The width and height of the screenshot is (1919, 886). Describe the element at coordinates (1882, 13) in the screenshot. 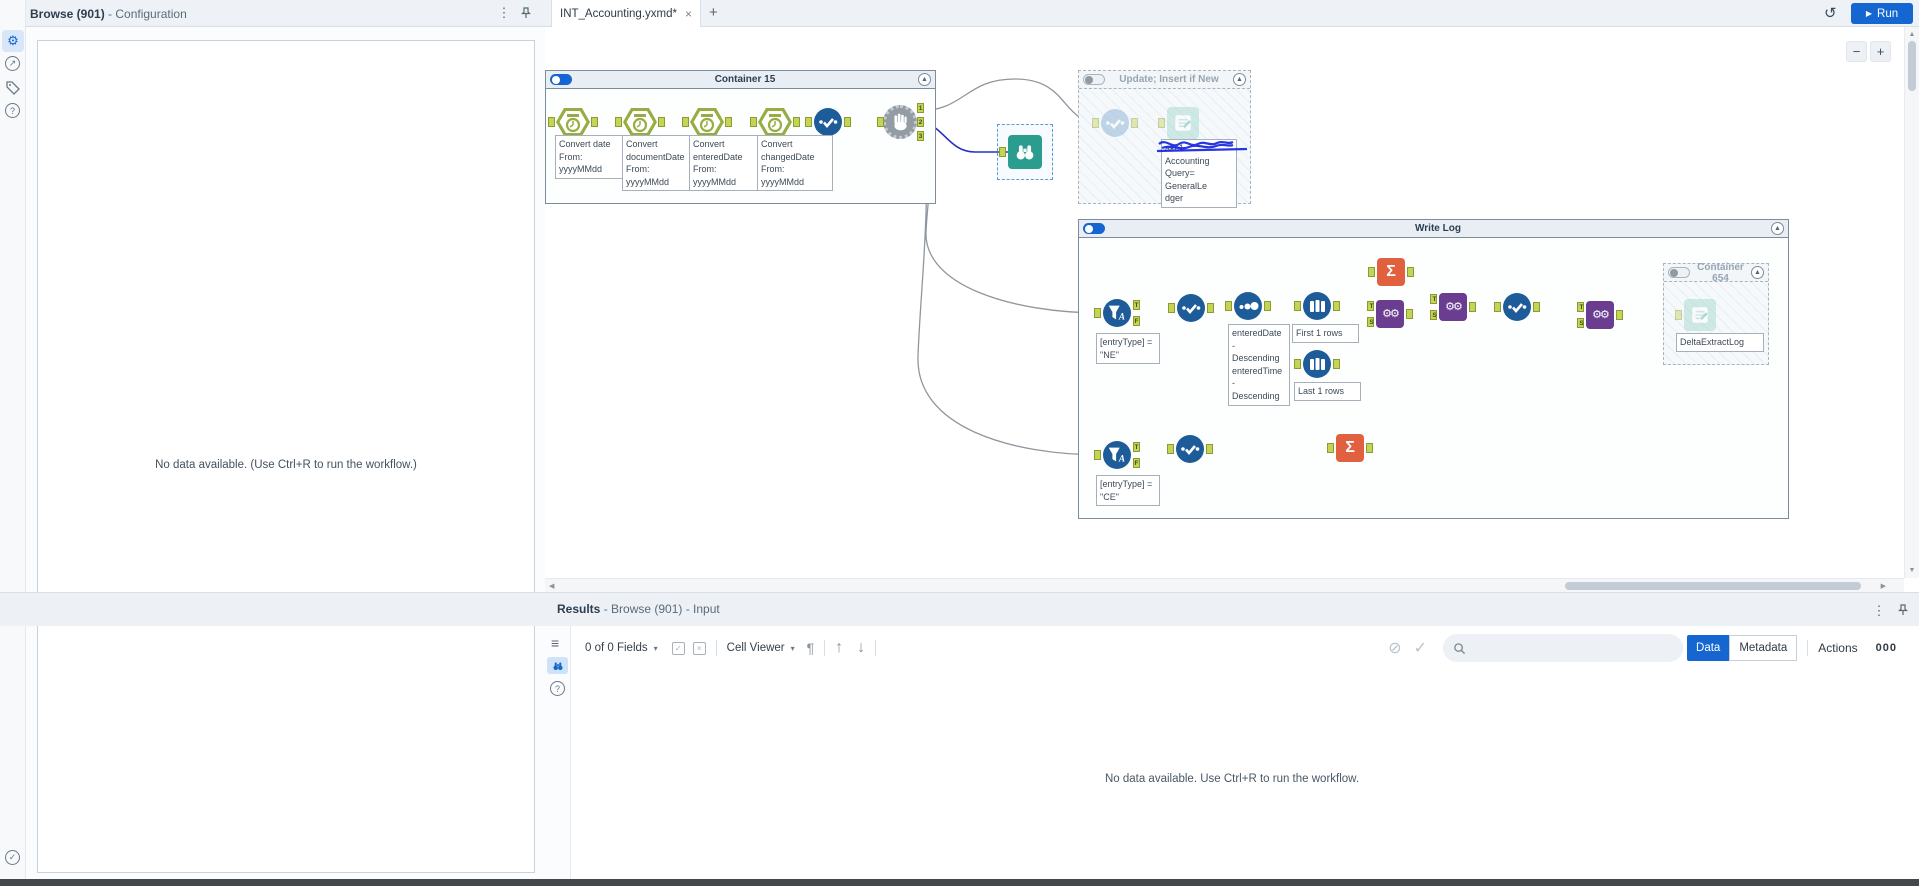

I see `run-button: ▶ Run` at that location.